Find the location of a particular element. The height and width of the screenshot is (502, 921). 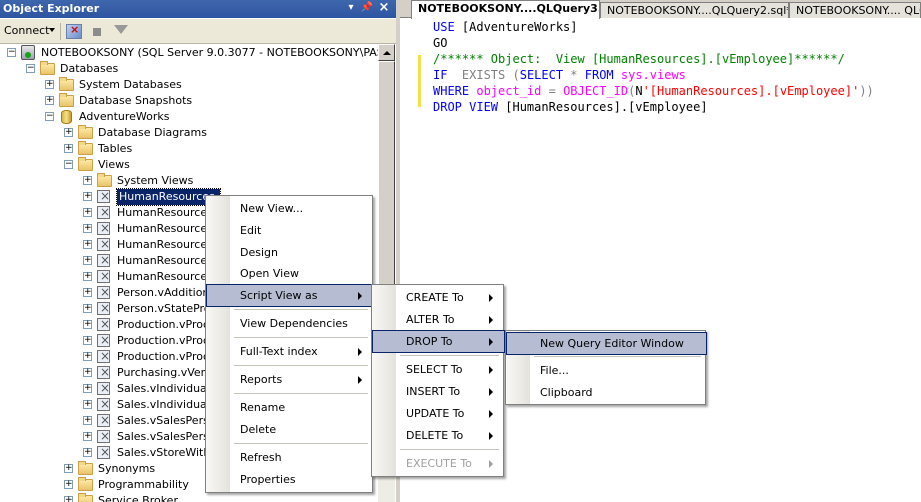

menu-item-label: Full-Text index is located at coordinates (279, 351).